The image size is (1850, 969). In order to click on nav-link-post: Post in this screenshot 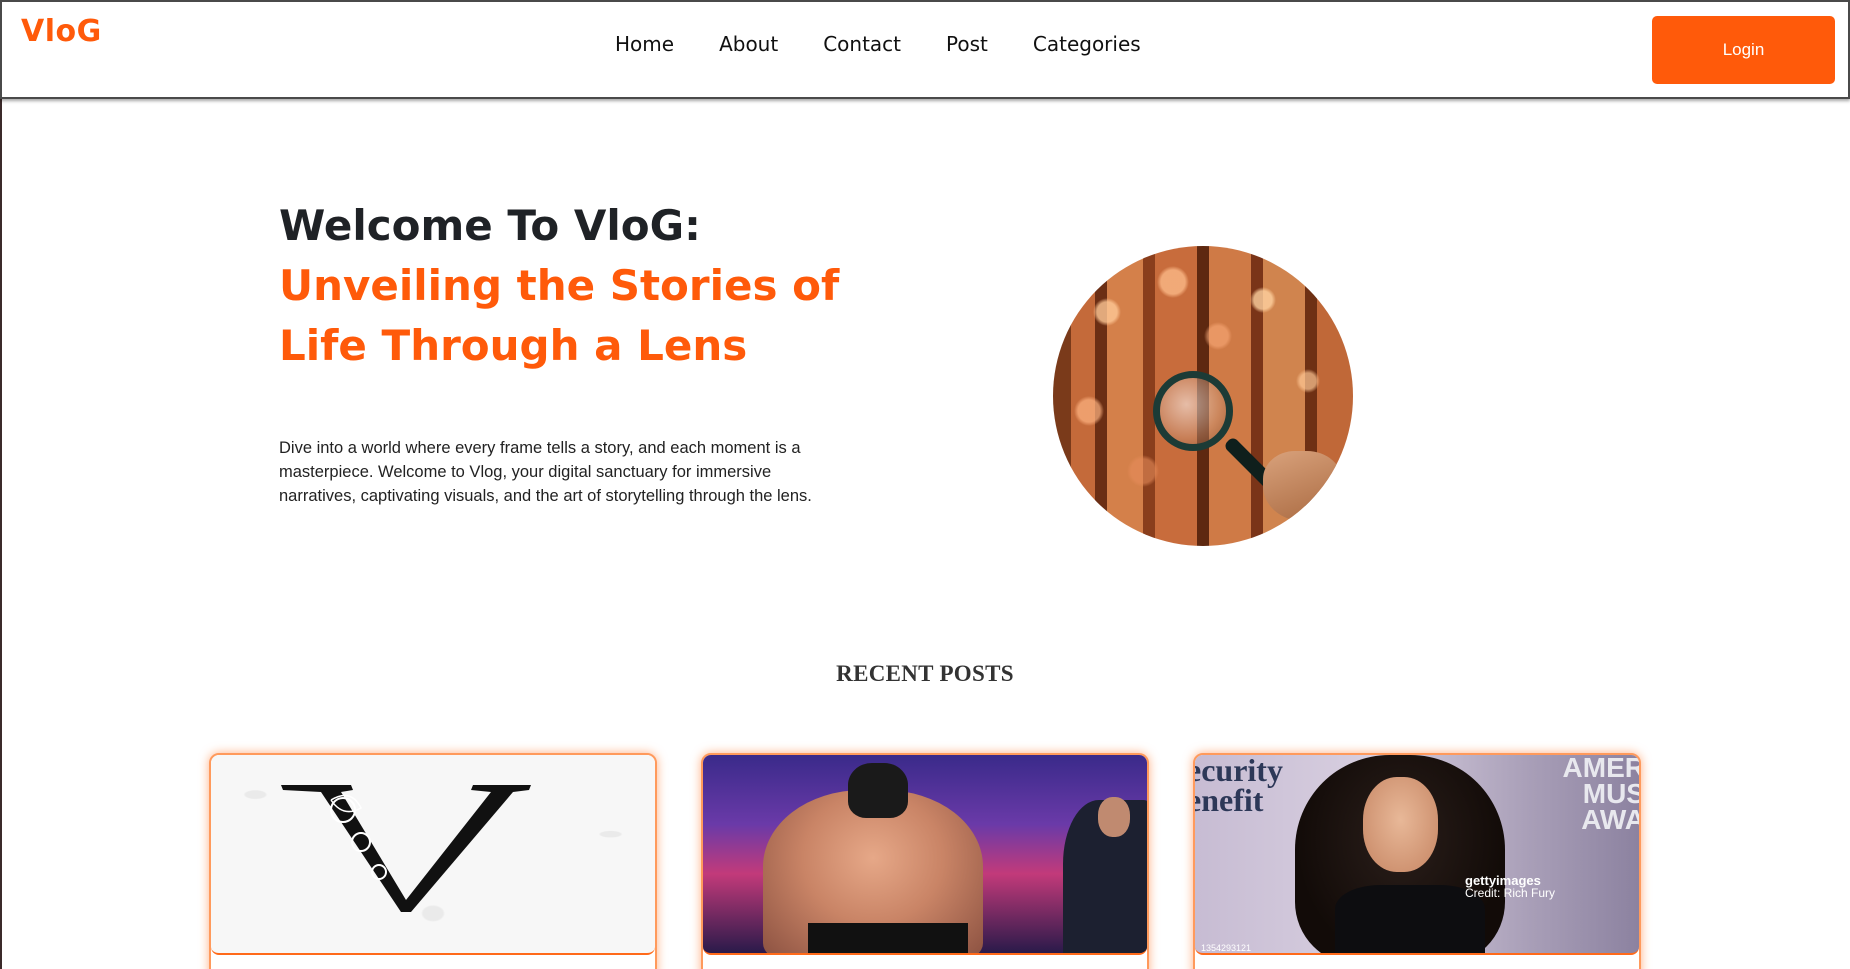, I will do `click(967, 44)`.